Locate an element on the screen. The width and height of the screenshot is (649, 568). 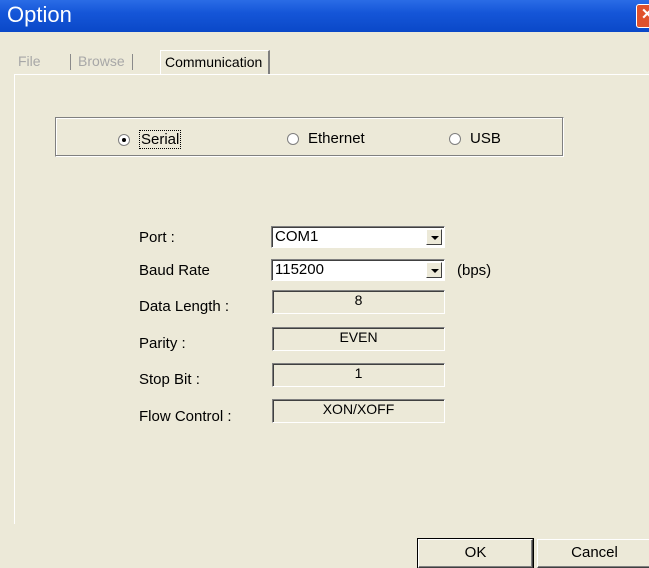
baud-rate-unit: (bps) is located at coordinates (474, 270).